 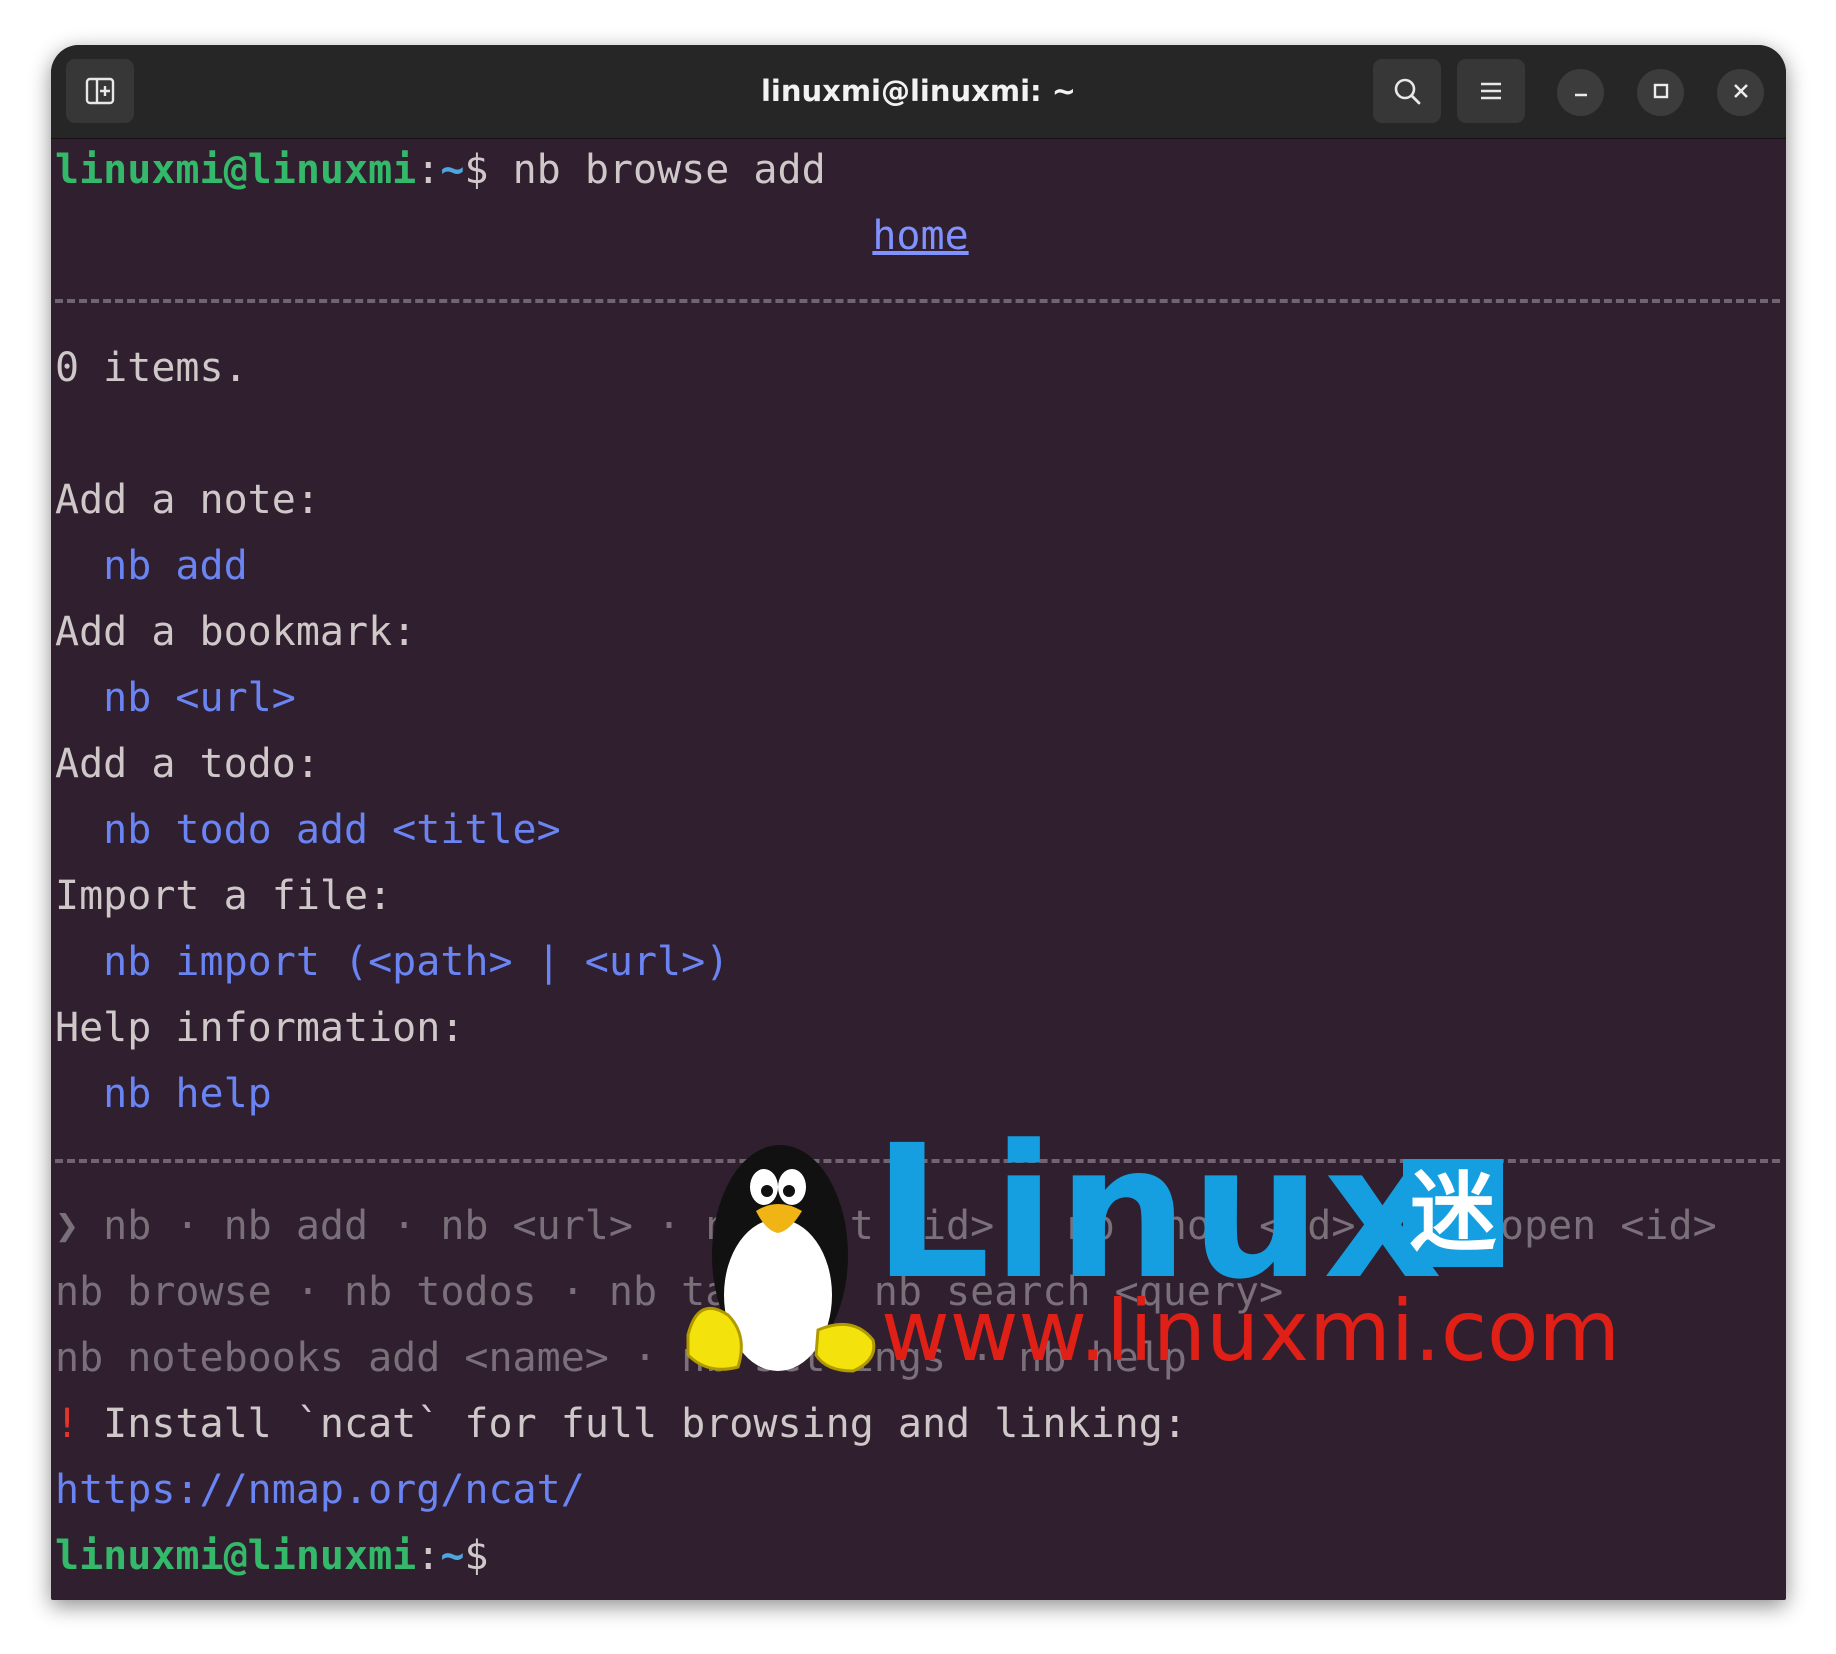 I want to click on menu-button, so click(x=1491, y=91).